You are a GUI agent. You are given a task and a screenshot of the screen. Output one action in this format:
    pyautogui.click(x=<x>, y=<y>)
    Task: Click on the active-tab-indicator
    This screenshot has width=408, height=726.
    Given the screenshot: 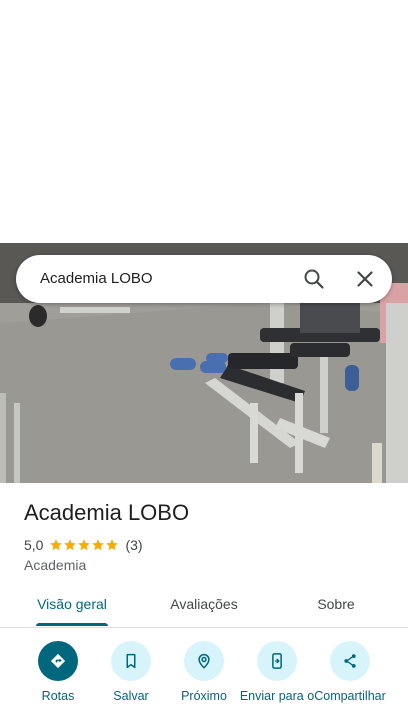 What is the action you would take?
    pyautogui.click(x=72, y=624)
    